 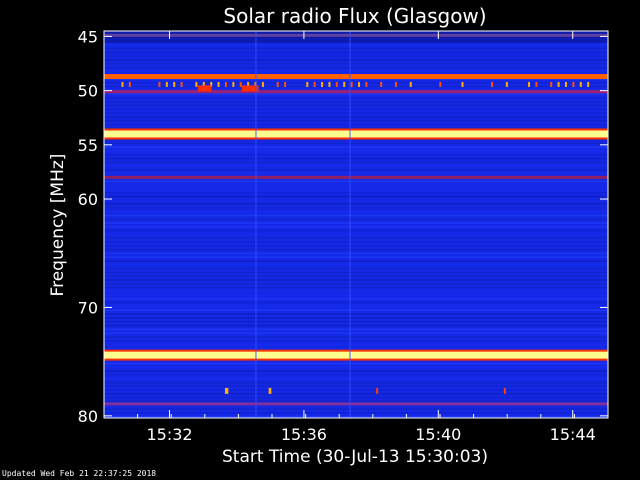 What do you see at coordinates (88, 199) in the screenshot?
I see `y-tick-label: 60` at bounding box center [88, 199].